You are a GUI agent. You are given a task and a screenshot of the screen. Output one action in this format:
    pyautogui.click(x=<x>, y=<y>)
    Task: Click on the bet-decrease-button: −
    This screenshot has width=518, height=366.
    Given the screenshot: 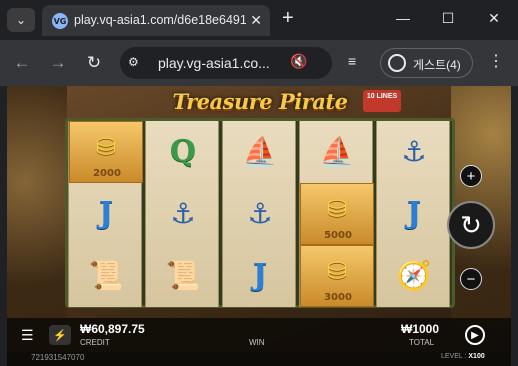 What is the action you would take?
    pyautogui.click(x=471, y=279)
    